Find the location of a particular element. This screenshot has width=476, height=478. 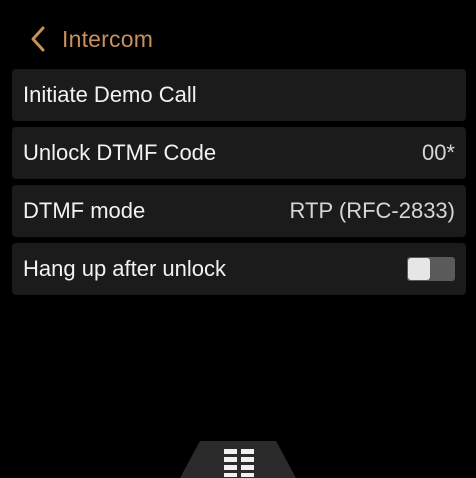

dtmf-mode-label: DTMF mode is located at coordinates (84, 210).